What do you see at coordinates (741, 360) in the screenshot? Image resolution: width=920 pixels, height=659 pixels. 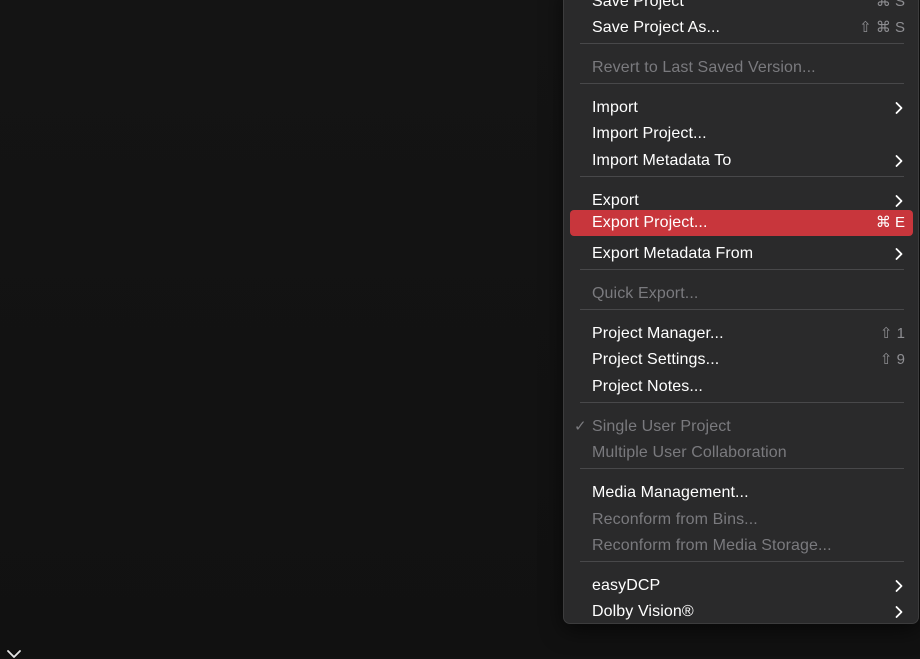 I see `menu-item-project-settings: Project Settings... ⇧ 9` at bounding box center [741, 360].